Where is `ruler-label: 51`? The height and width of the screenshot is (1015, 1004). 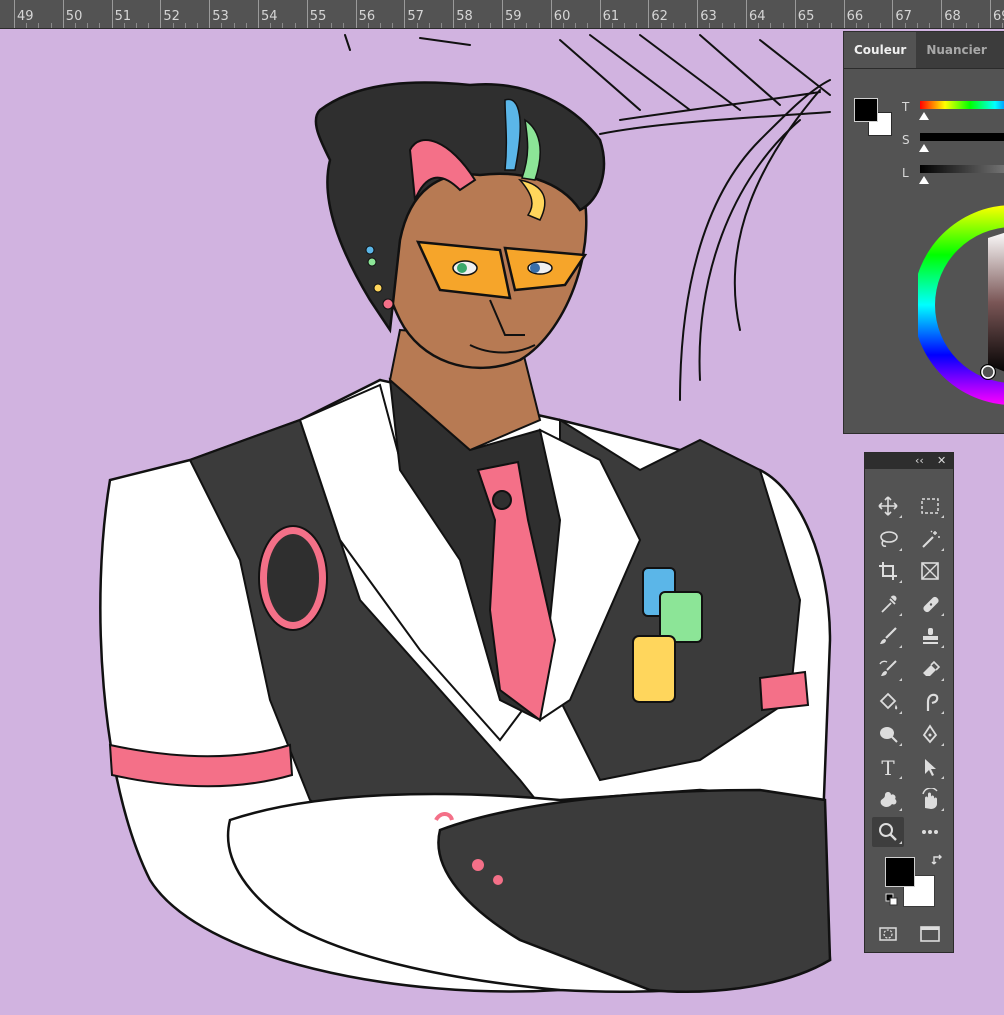
ruler-label: 51 is located at coordinates (123, 16).